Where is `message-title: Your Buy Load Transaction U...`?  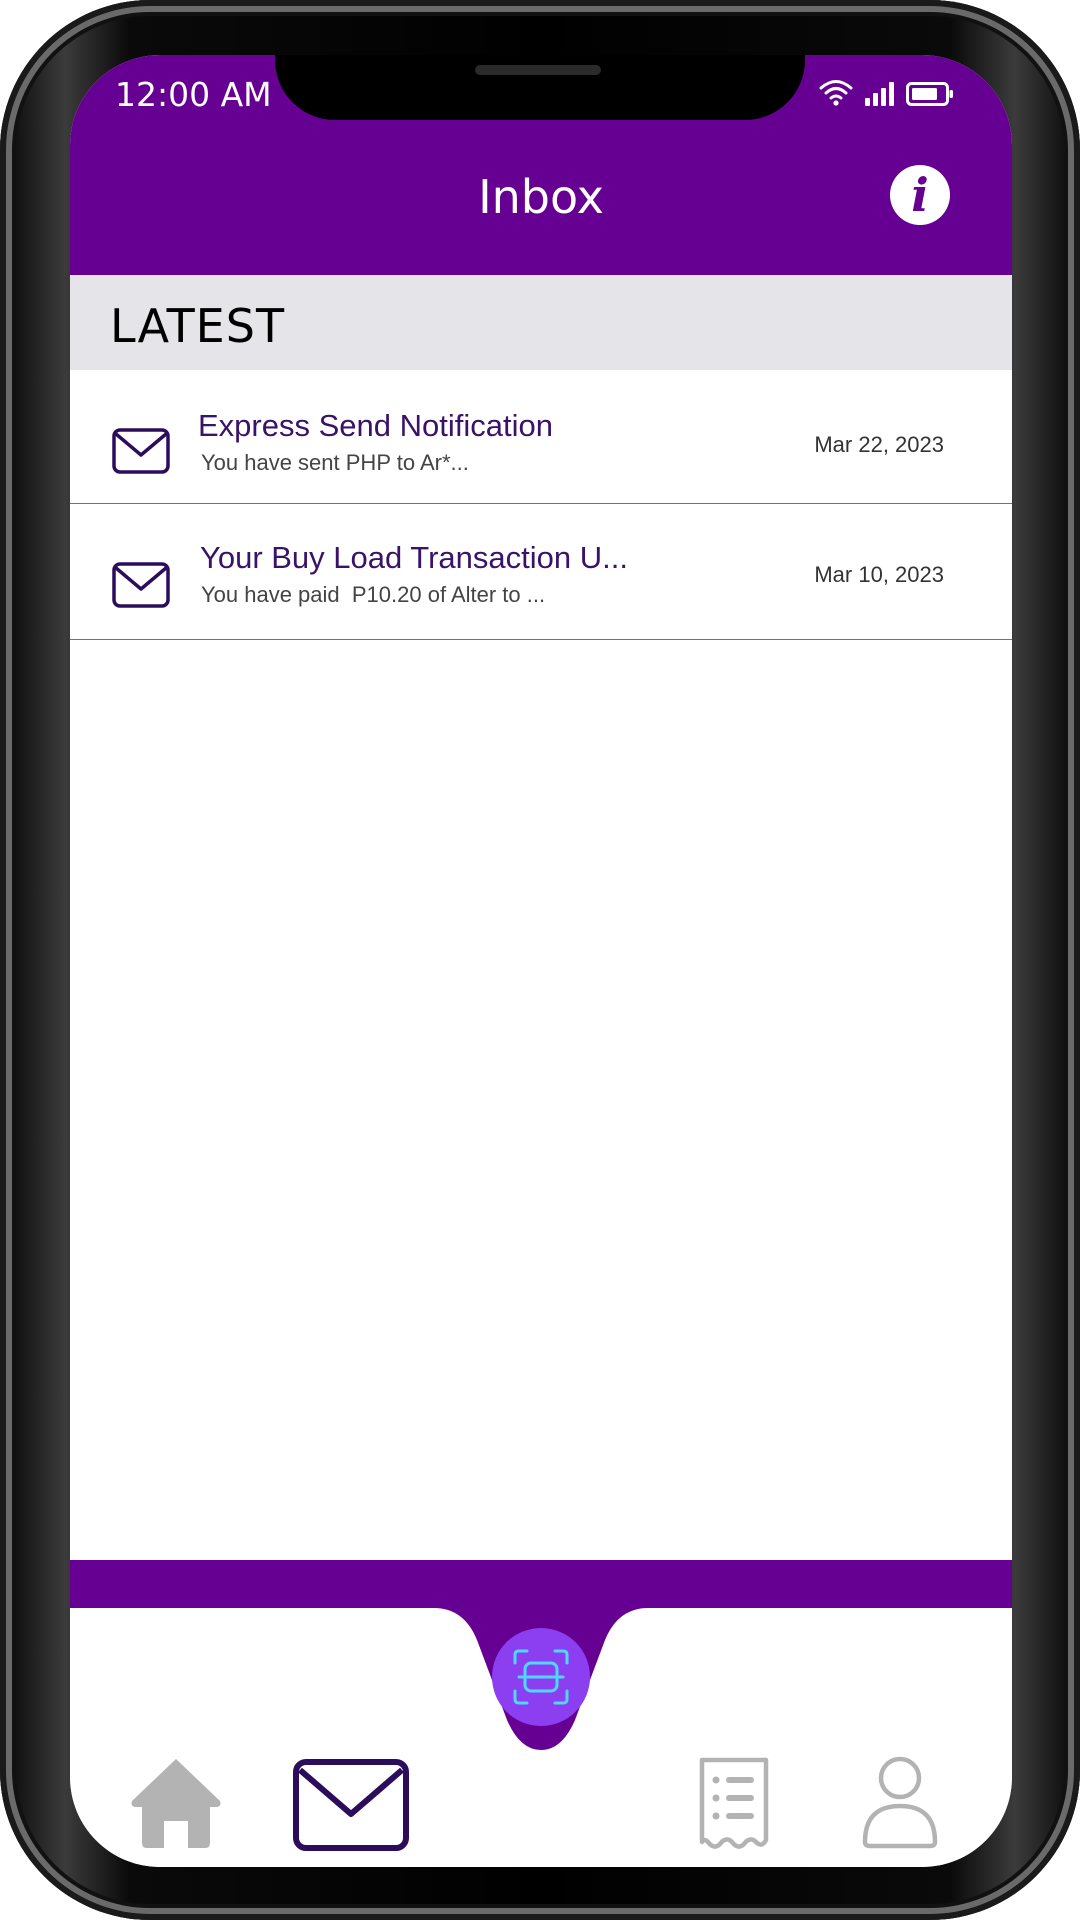
message-title: Your Buy Load Transaction U... is located at coordinates (414, 557).